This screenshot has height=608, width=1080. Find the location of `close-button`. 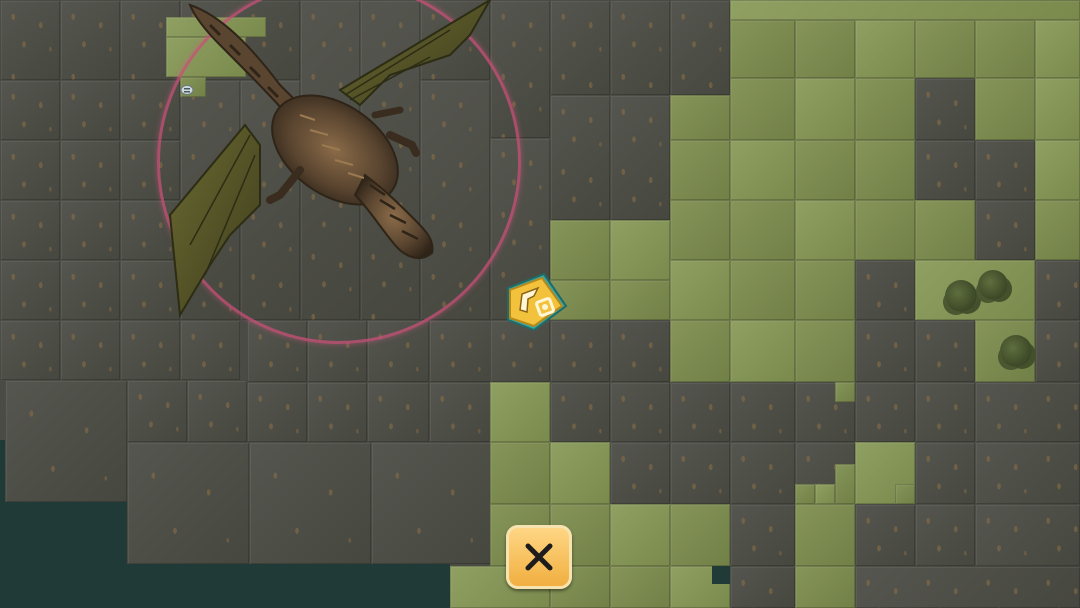

close-button is located at coordinates (539, 557).